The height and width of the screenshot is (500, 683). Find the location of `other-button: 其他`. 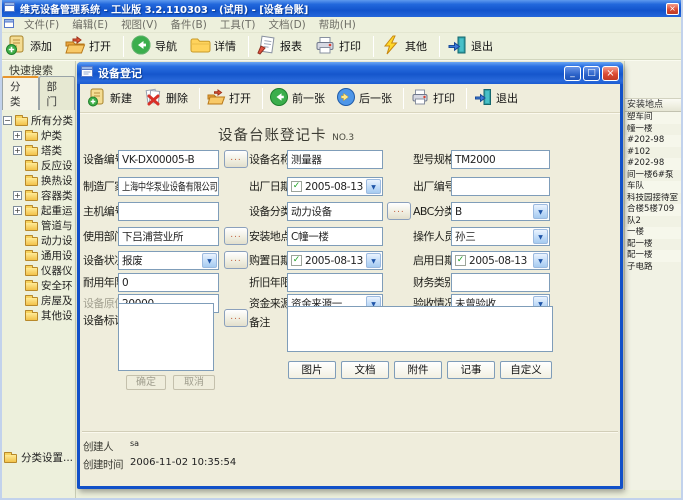

other-button: 其他 is located at coordinates (406, 46).